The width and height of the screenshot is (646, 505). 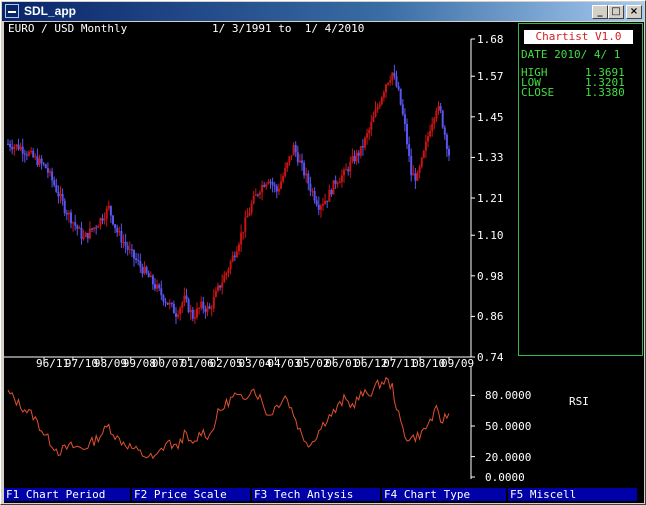 What do you see at coordinates (579, 401) in the screenshot?
I see `rsi-label: RSI` at bounding box center [579, 401].